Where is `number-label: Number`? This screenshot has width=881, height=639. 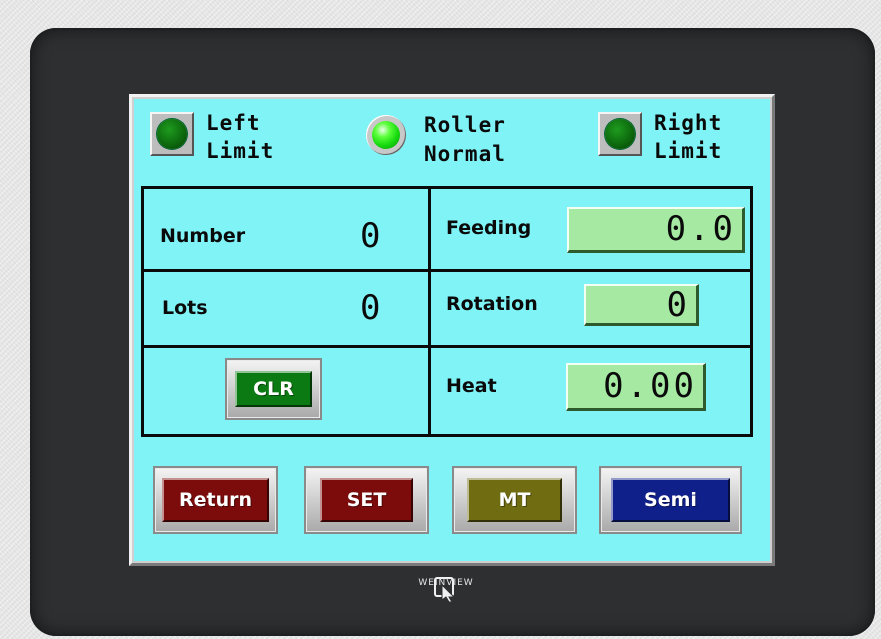 number-label: Number is located at coordinates (203, 236).